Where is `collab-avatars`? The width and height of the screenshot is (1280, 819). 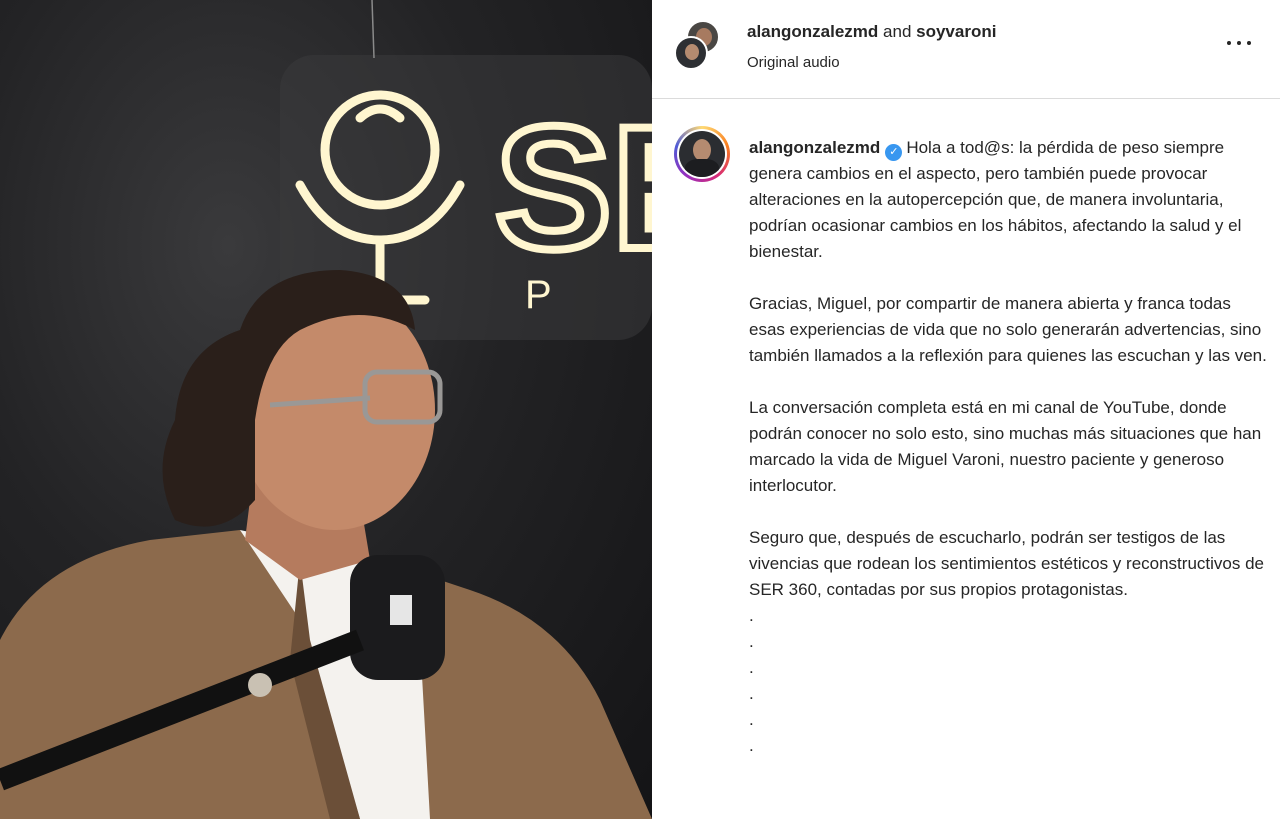
collab-avatars is located at coordinates (697, 46).